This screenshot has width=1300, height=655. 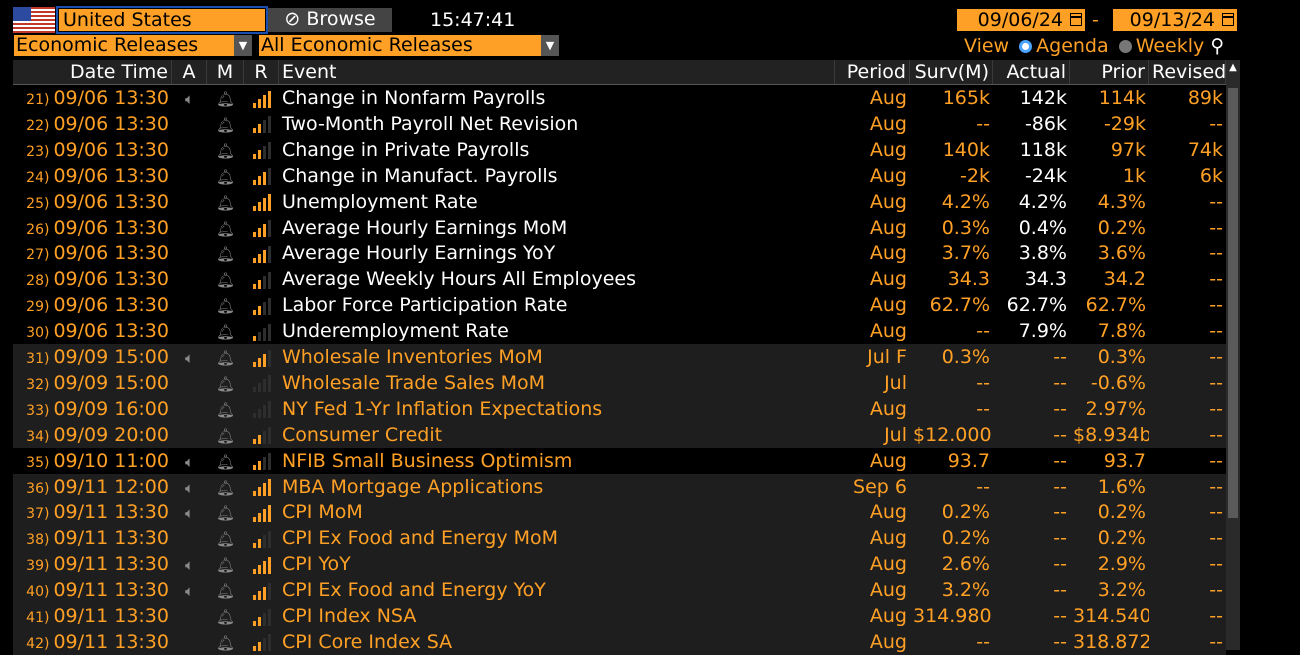 What do you see at coordinates (557, 461) in the screenshot?
I see `event-cell: NFIB Small Business Optimism` at bounding box center [557, 461].